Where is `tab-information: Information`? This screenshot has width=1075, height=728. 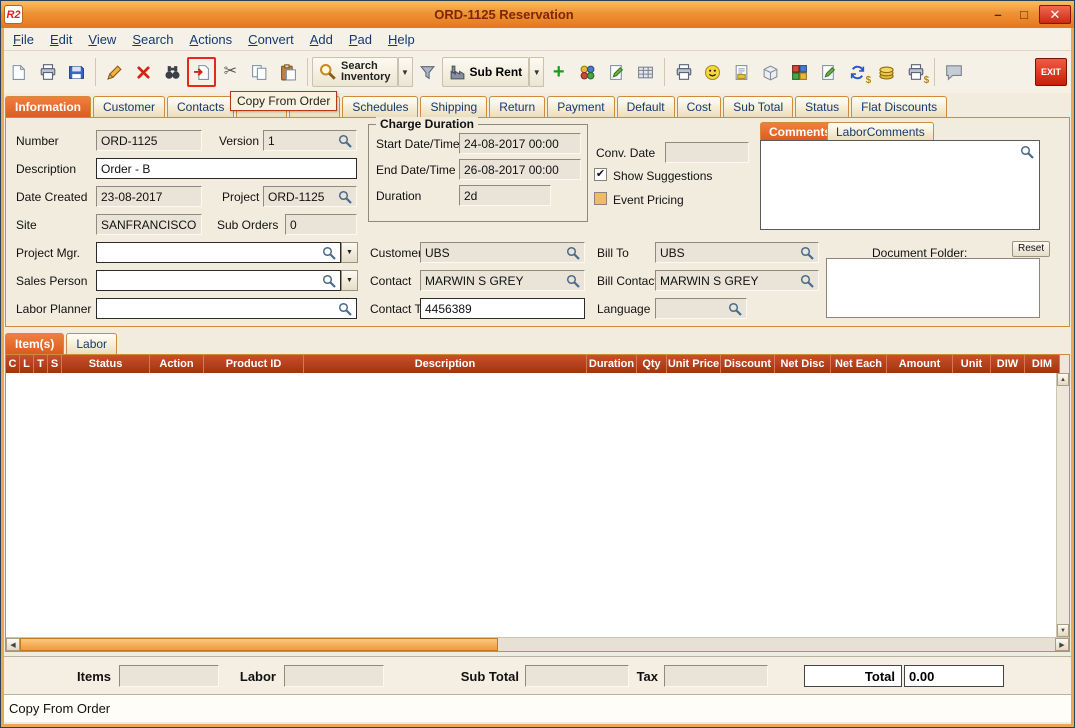
tab-information: Information is located at coordinates (48, 106).